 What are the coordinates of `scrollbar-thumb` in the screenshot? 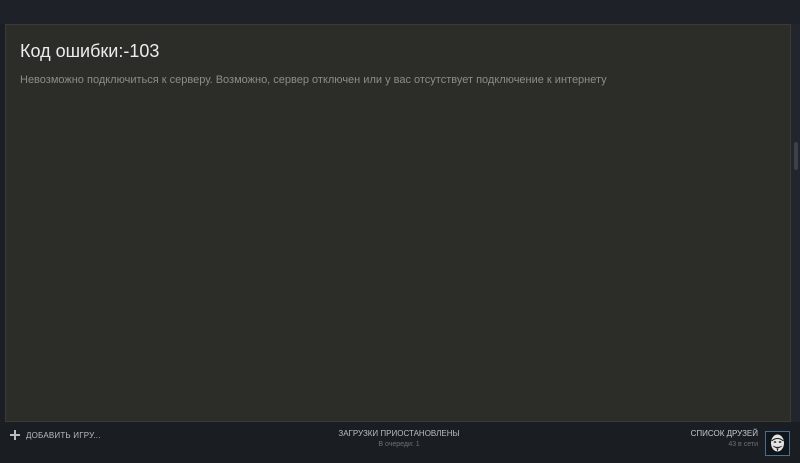 It's located at (796, 156).